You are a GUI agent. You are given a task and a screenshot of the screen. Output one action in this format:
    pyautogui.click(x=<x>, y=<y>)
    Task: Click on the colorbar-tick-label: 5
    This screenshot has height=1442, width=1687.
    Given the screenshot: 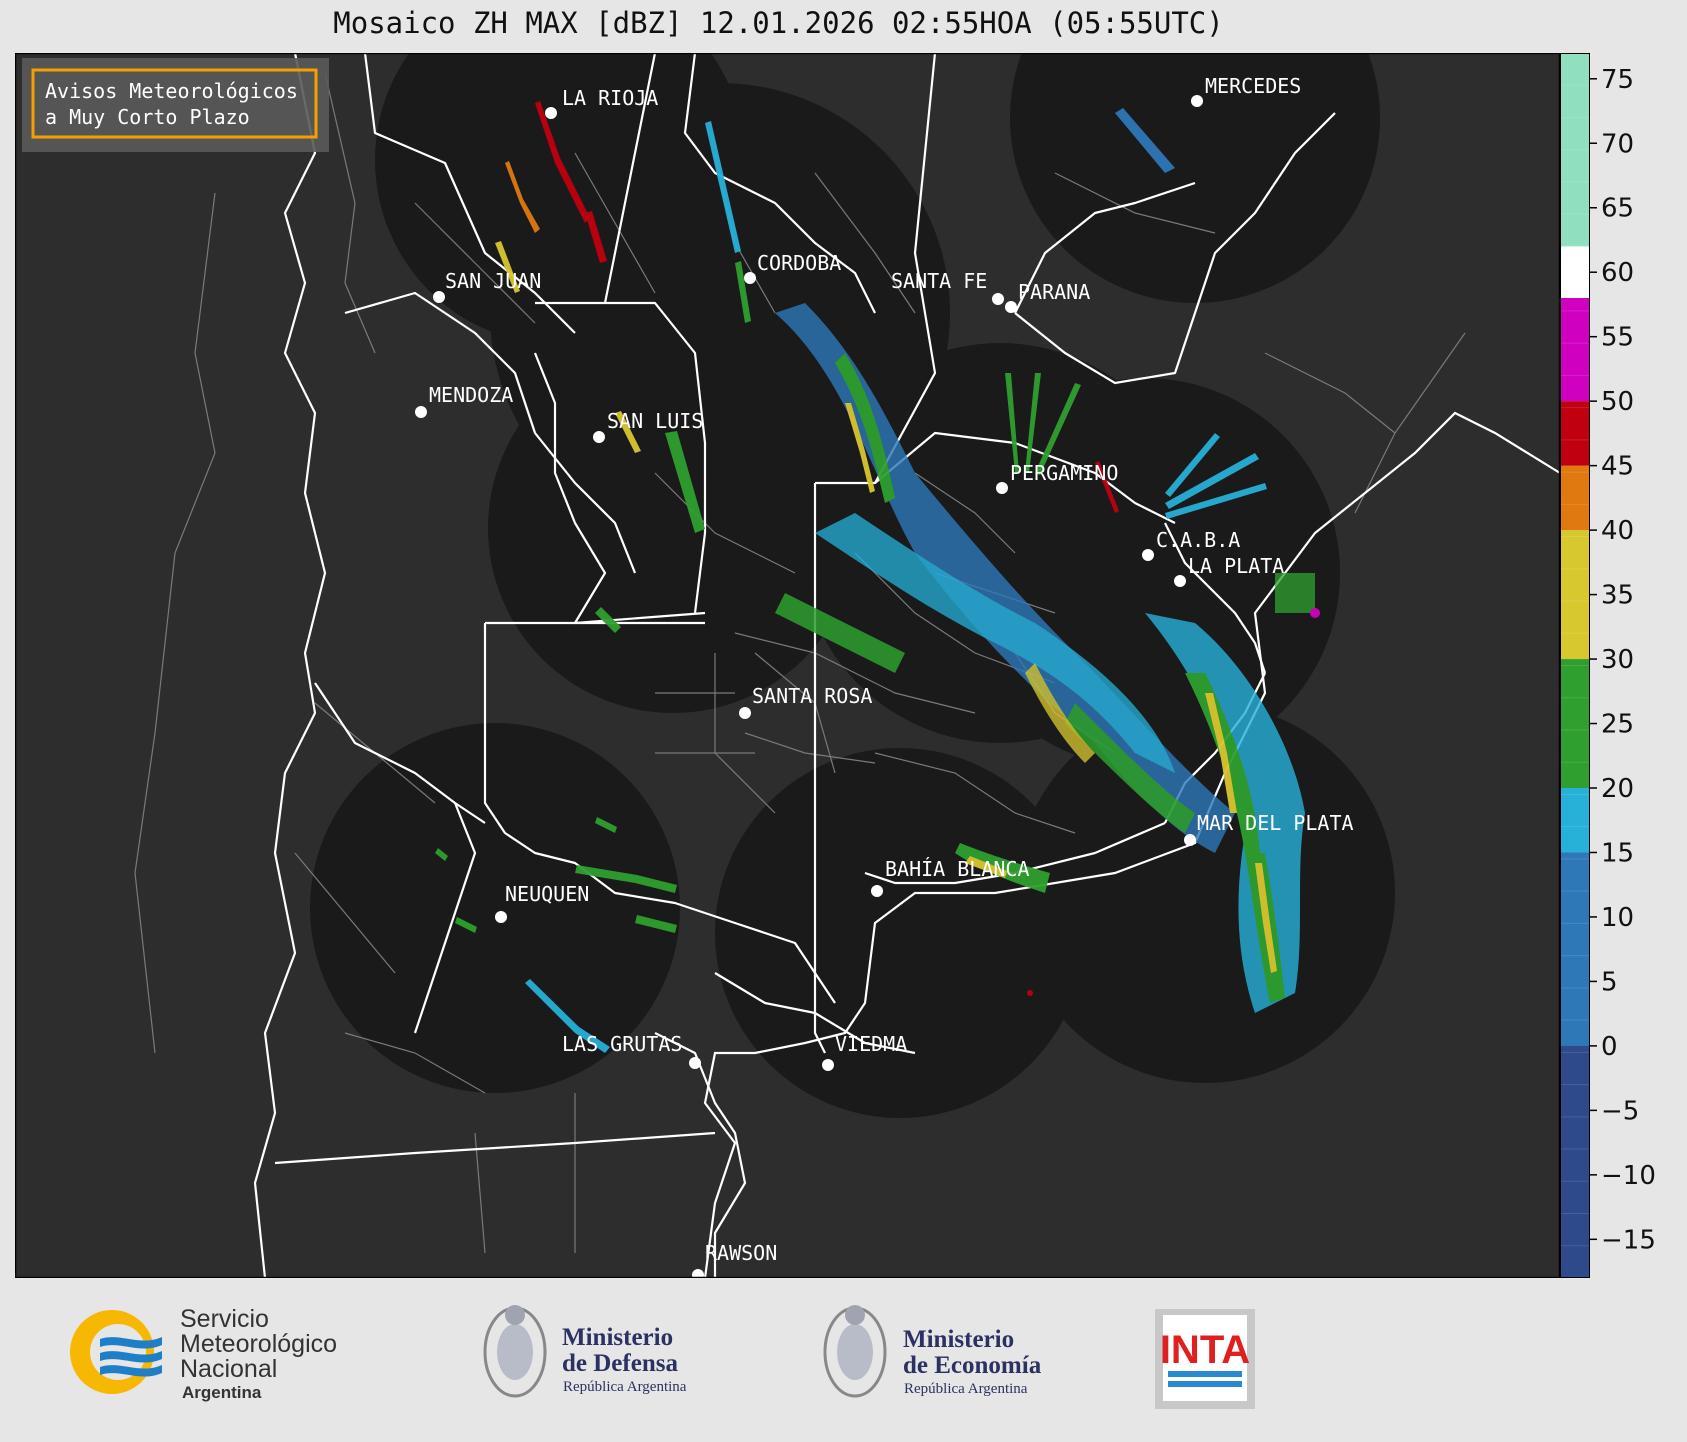 What is the action you would take?
    pyautogui.click(x=1609, y=982)
    